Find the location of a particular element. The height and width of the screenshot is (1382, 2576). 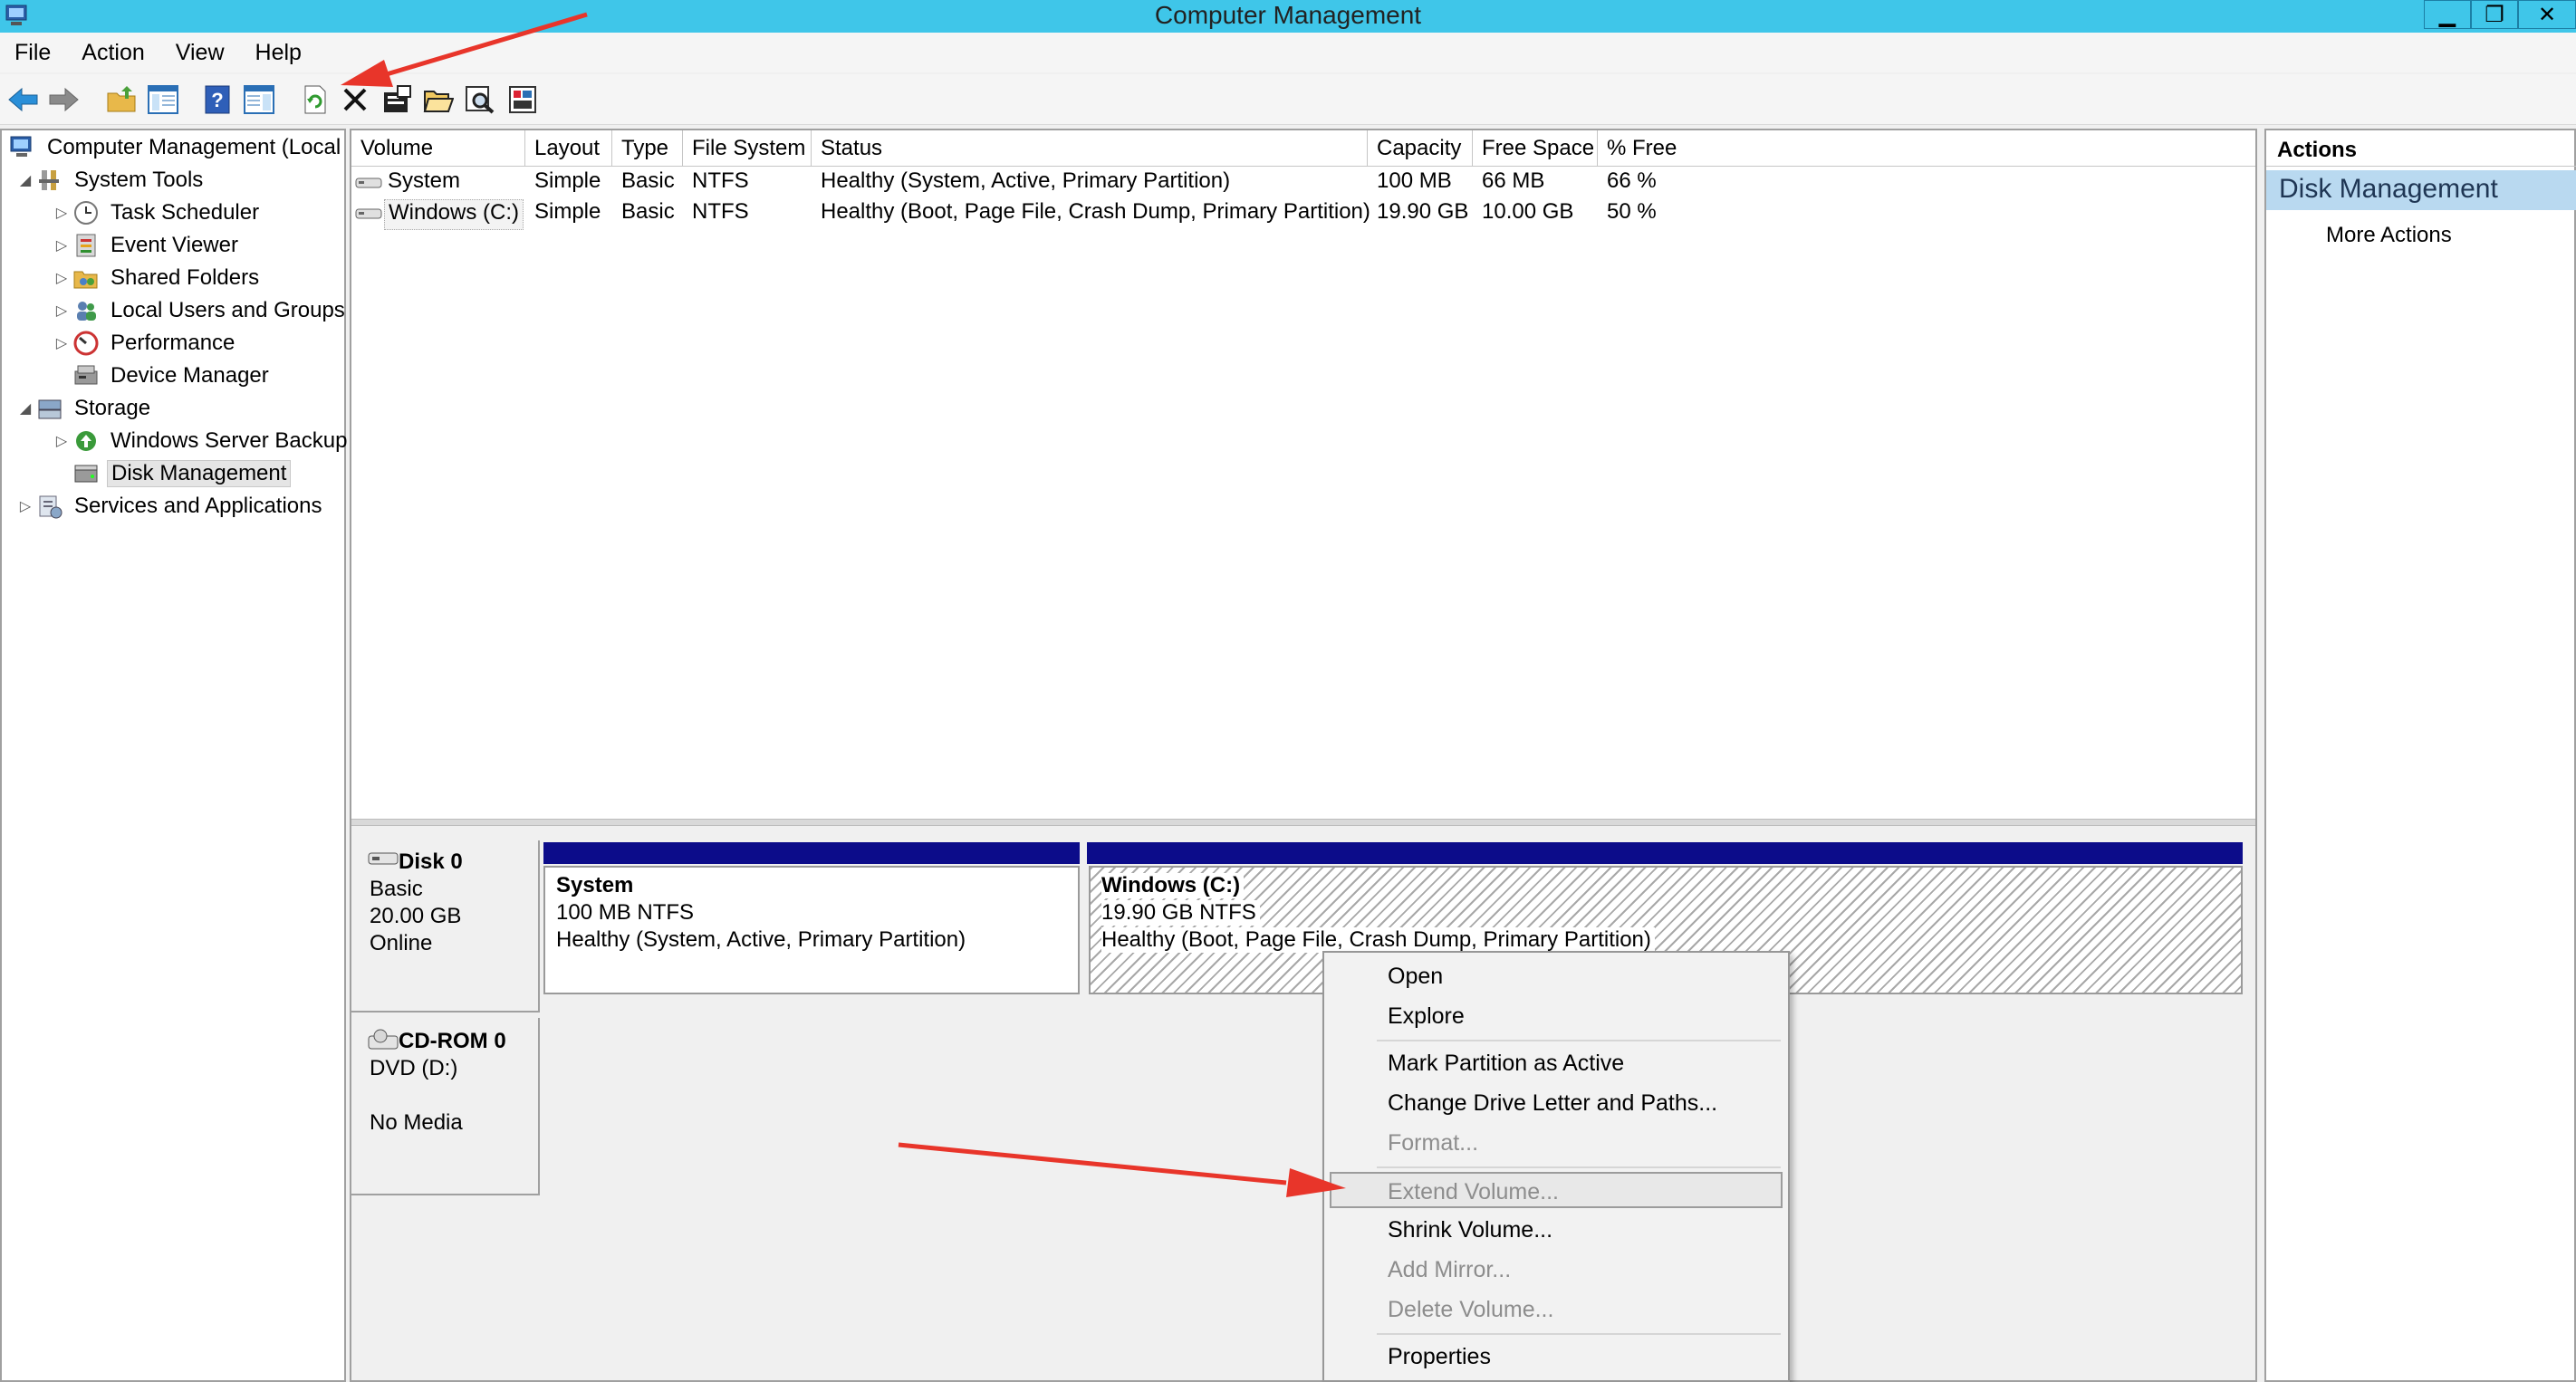

minimize-button: ▁ is located at coordinates (2447, 14).